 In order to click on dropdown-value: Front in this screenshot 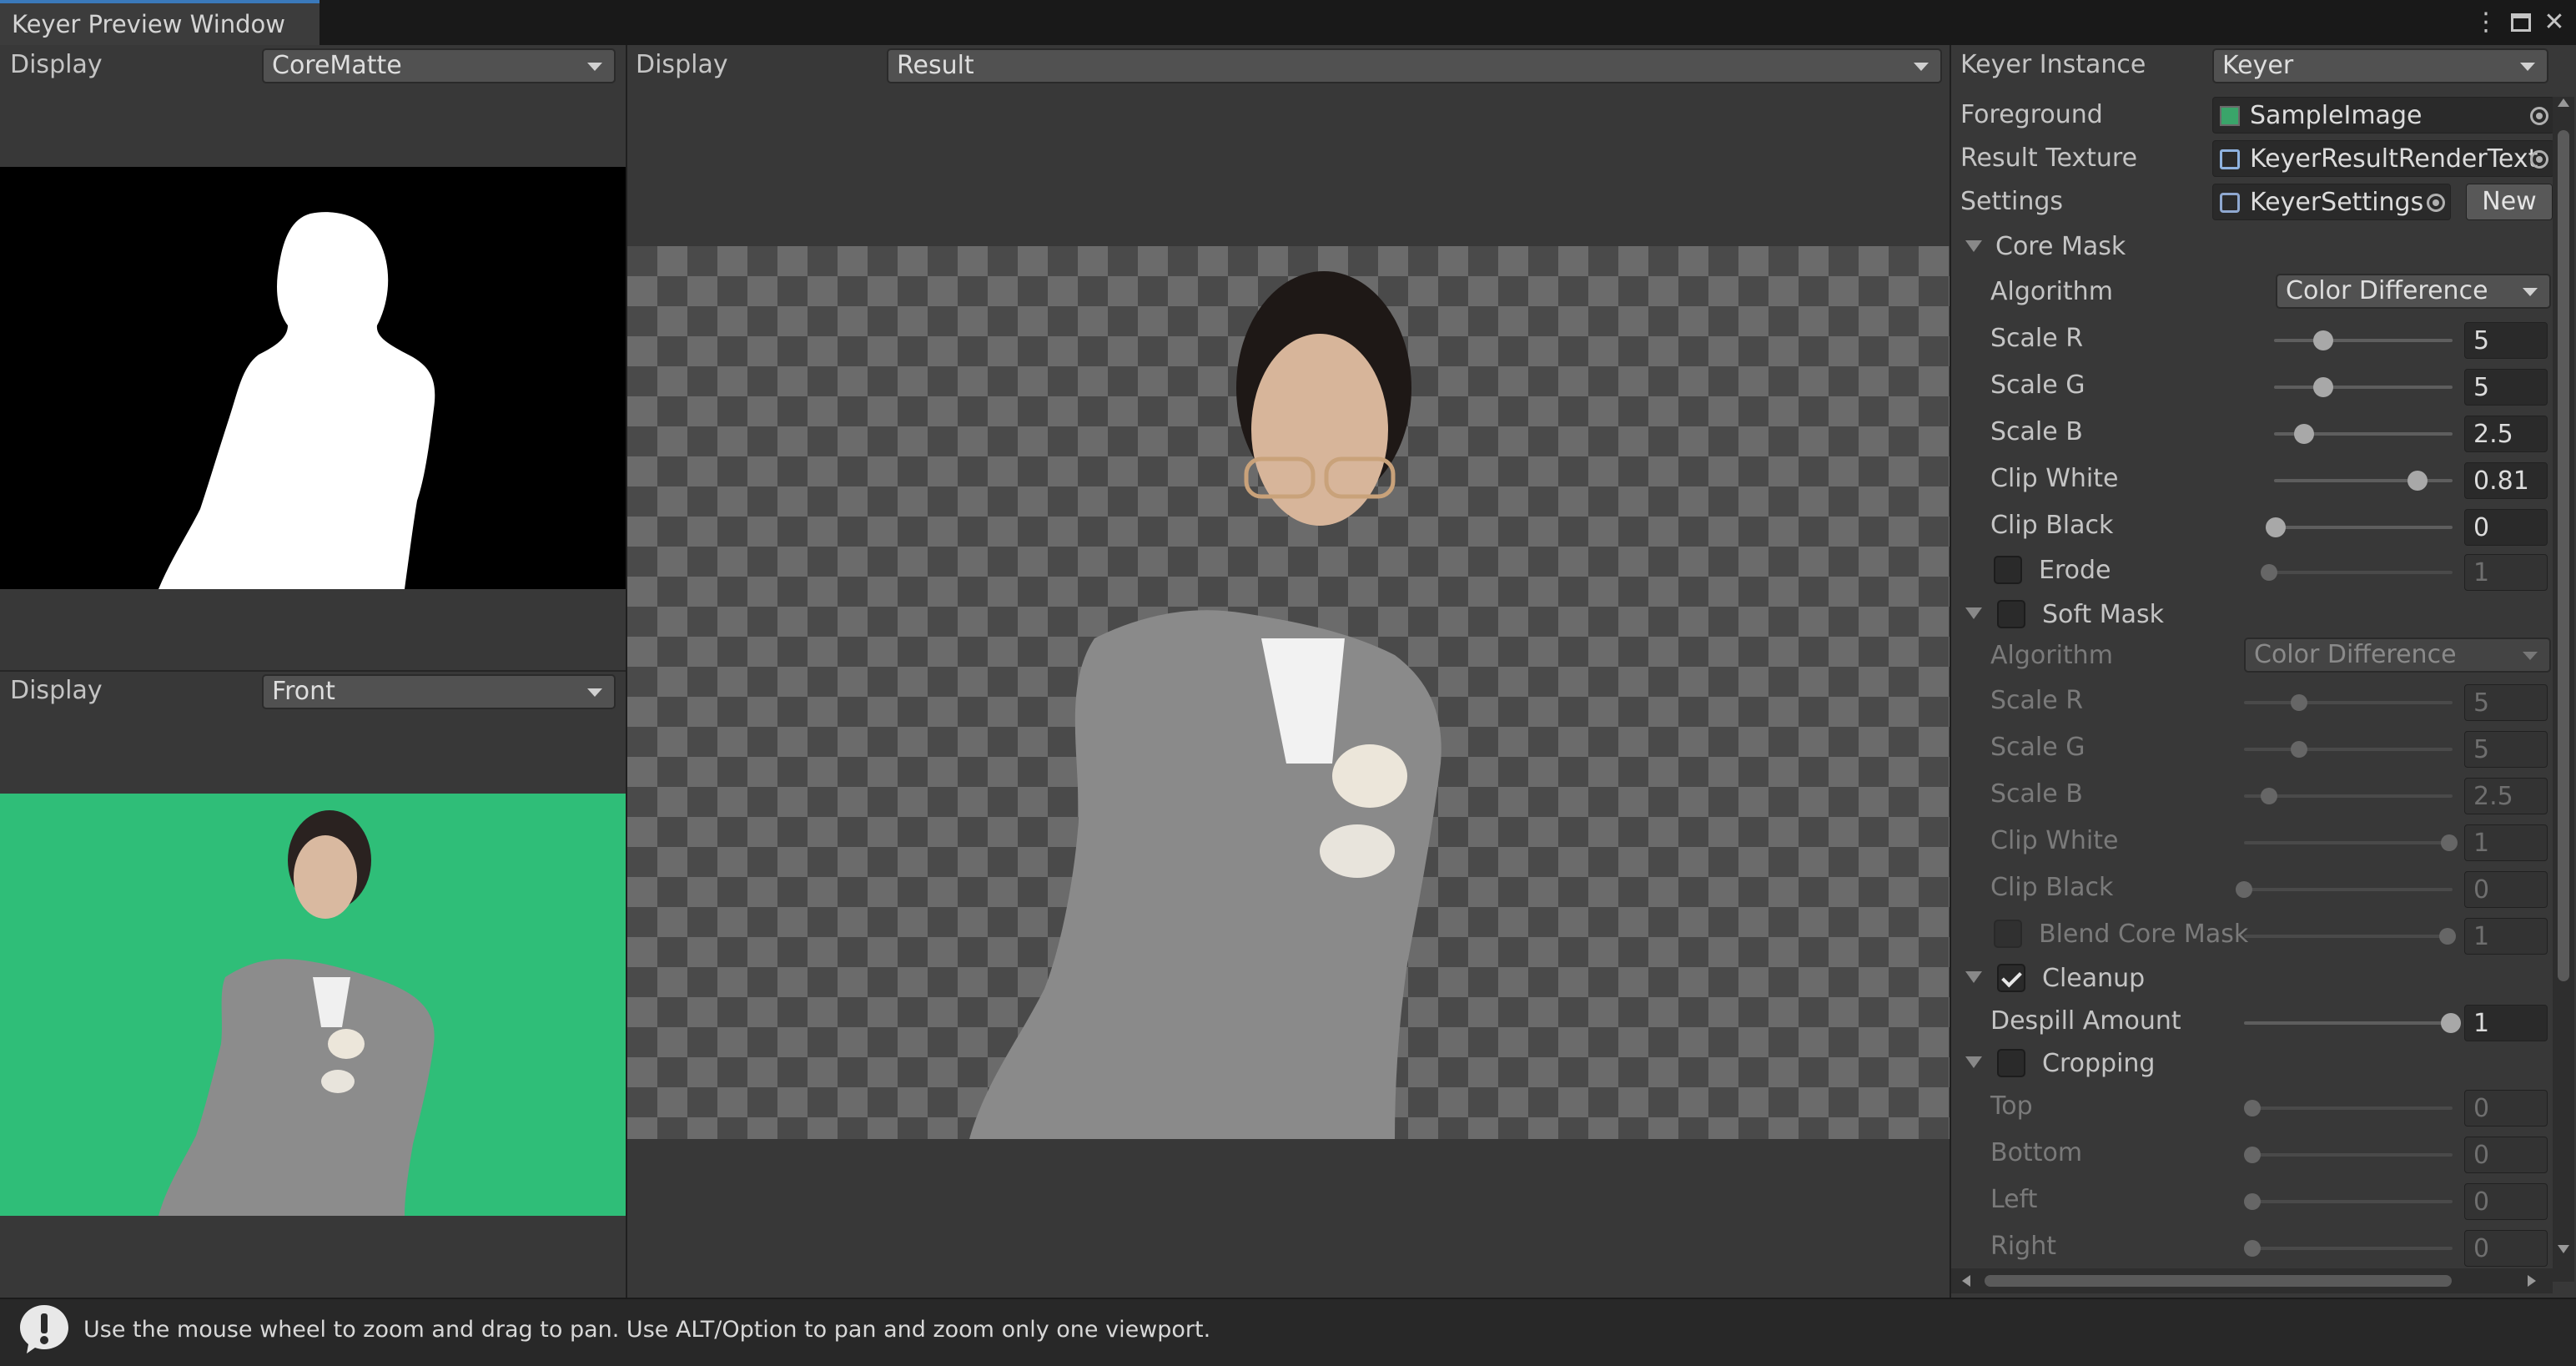, I will do `click(303, 692)`.